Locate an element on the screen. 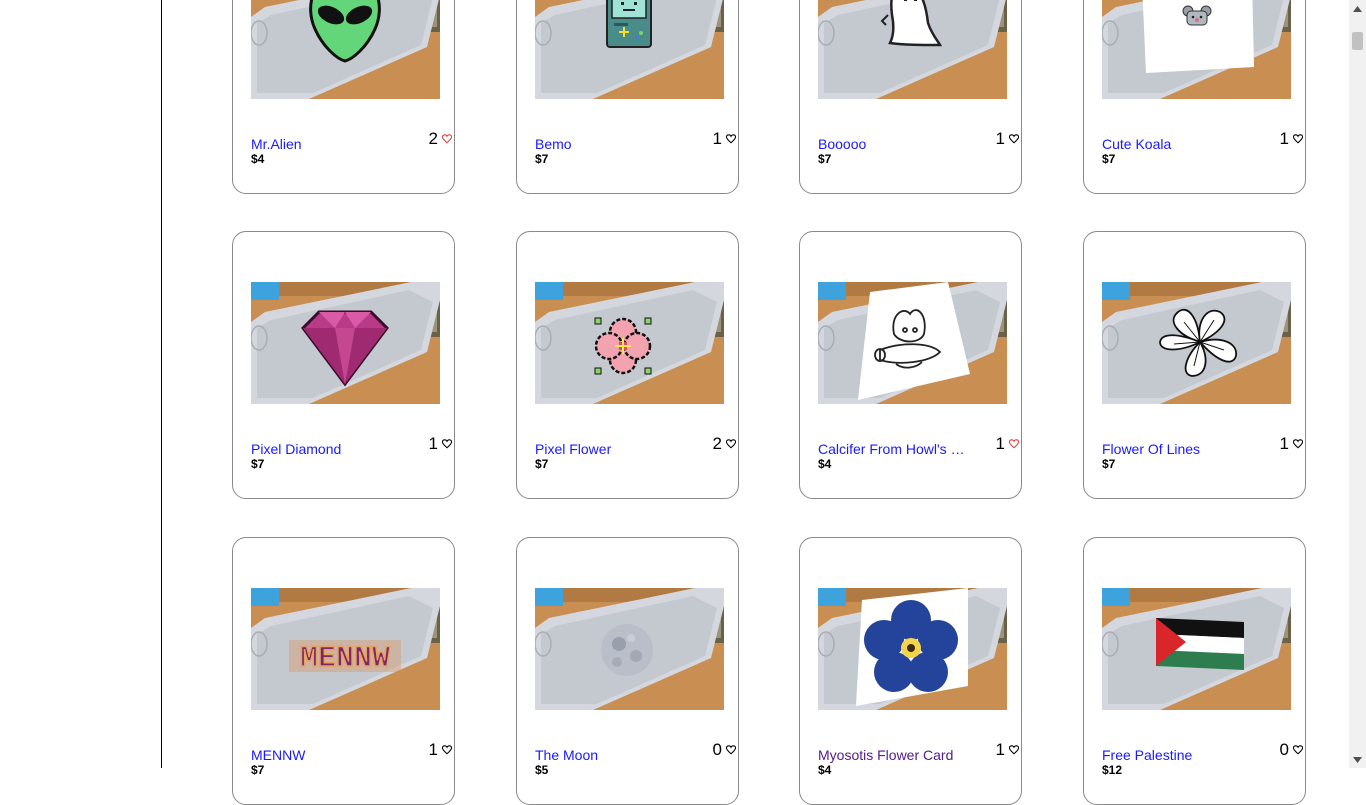 This screenshot has width=1366, height=805. product-card: Pixel Diamond $7 1 is located at coordinates (343, 365).